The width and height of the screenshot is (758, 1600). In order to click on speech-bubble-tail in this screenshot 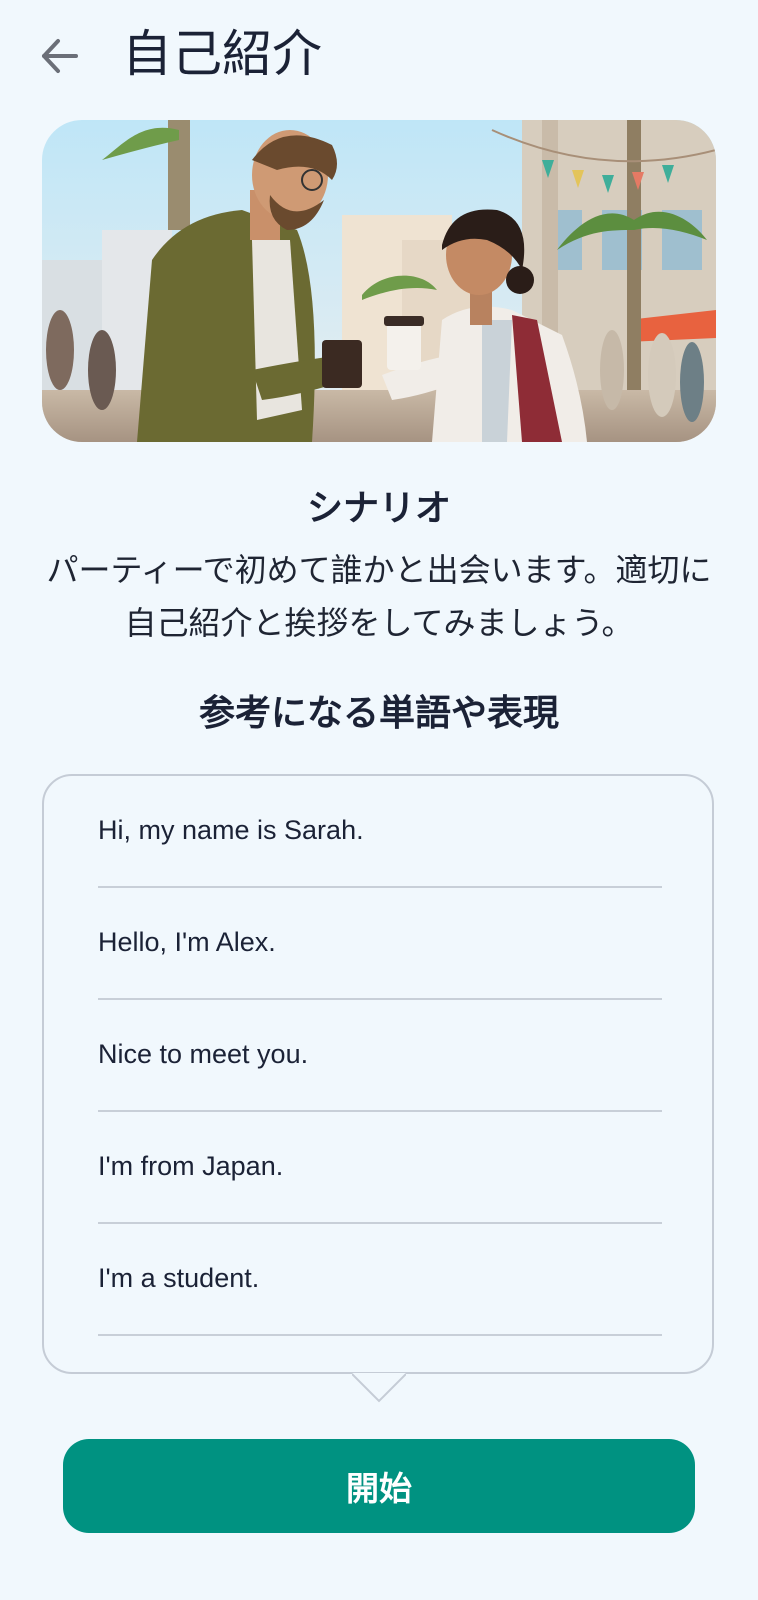, I will do `click(379, 1388)`.